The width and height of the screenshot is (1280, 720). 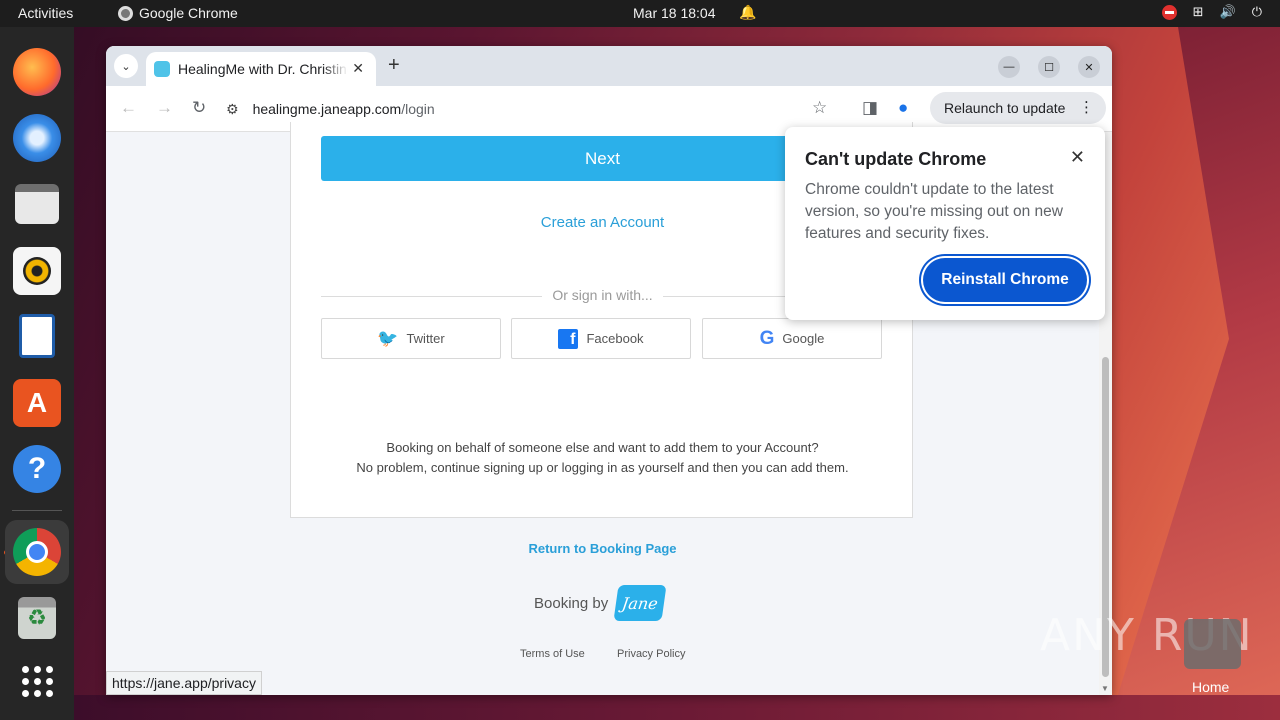 What do you see at coordinates (327, 109) in the screenshot?
I see `url-host: healingme.janeapp.com` at bounding box center [327, 109].